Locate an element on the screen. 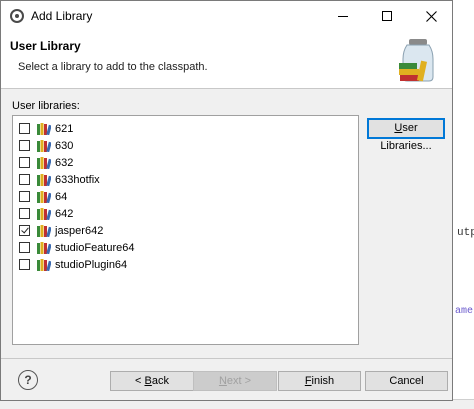 Image resolution: width=474 pixels, height=409 pixels. background-code-fragment: ame is located at coordinates (464, 311).